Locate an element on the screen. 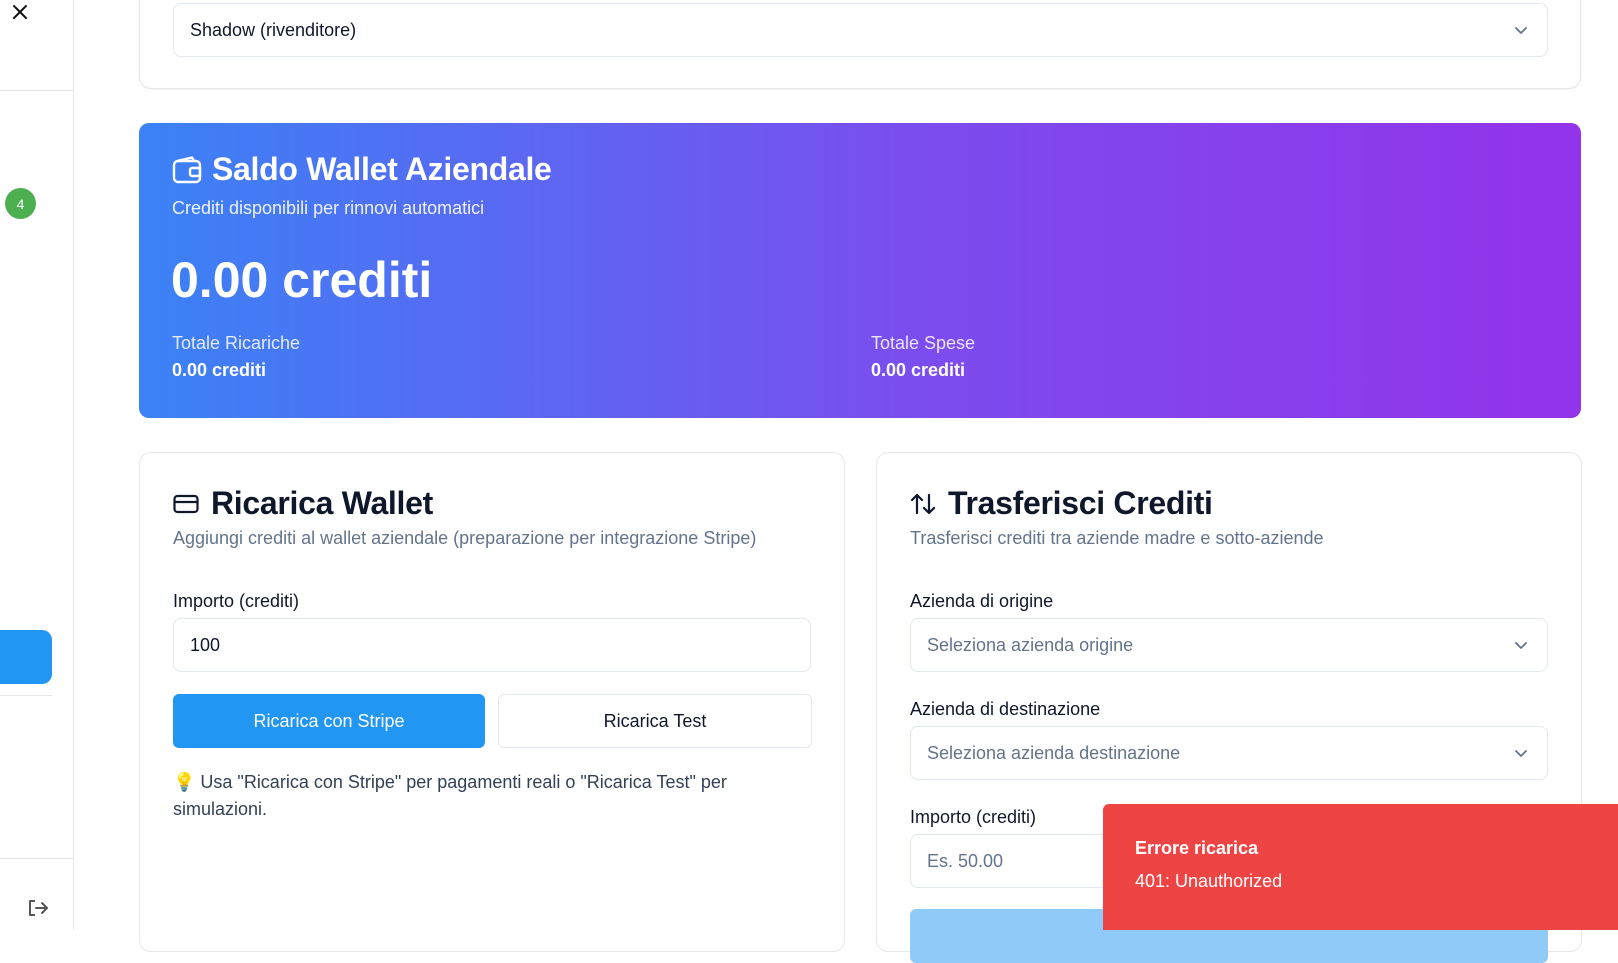  error-toast: Errore ricarica 401: Unauthorized is located at coordinates (1360, 867).